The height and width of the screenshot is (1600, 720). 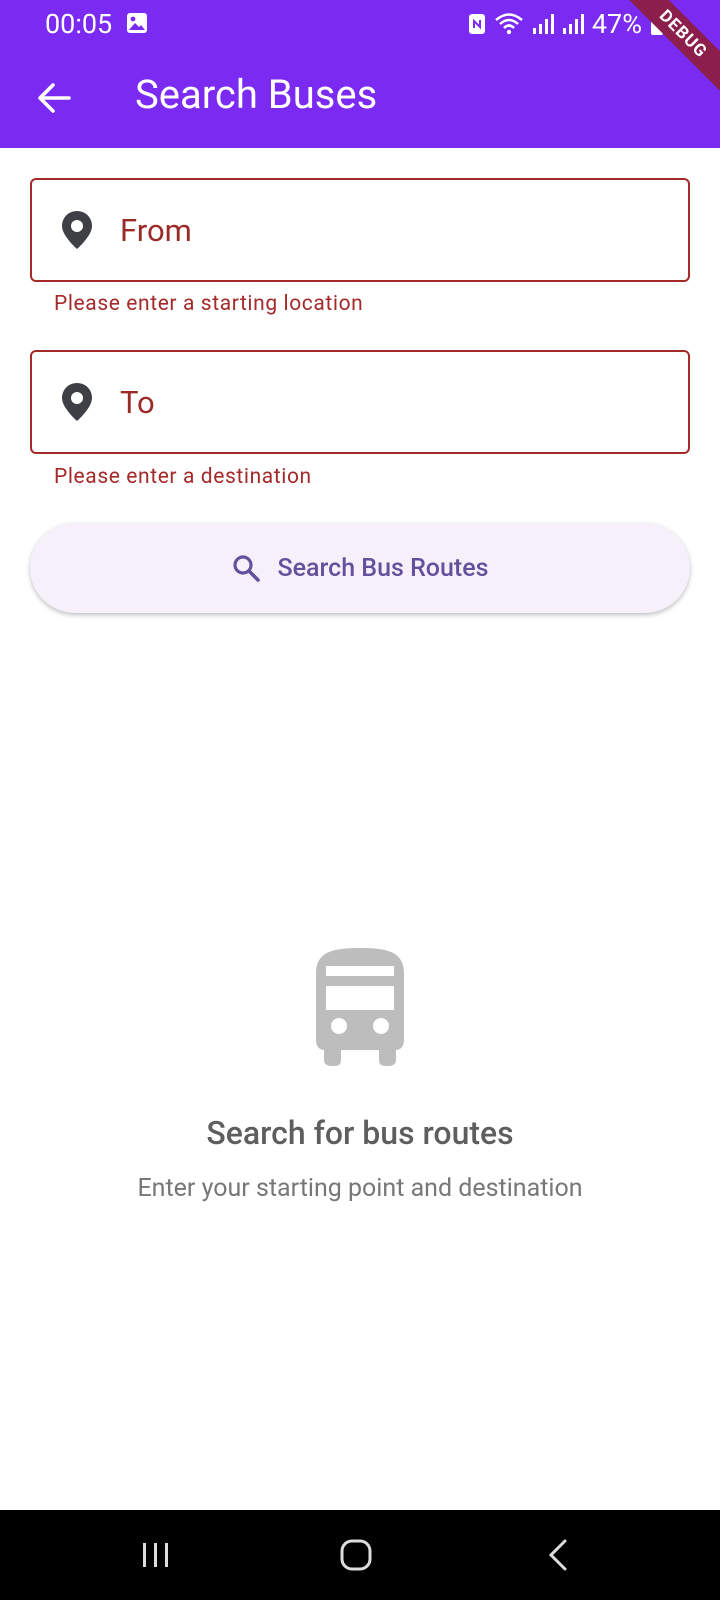 I want to click on home-button, so click(x=356, y=1555).